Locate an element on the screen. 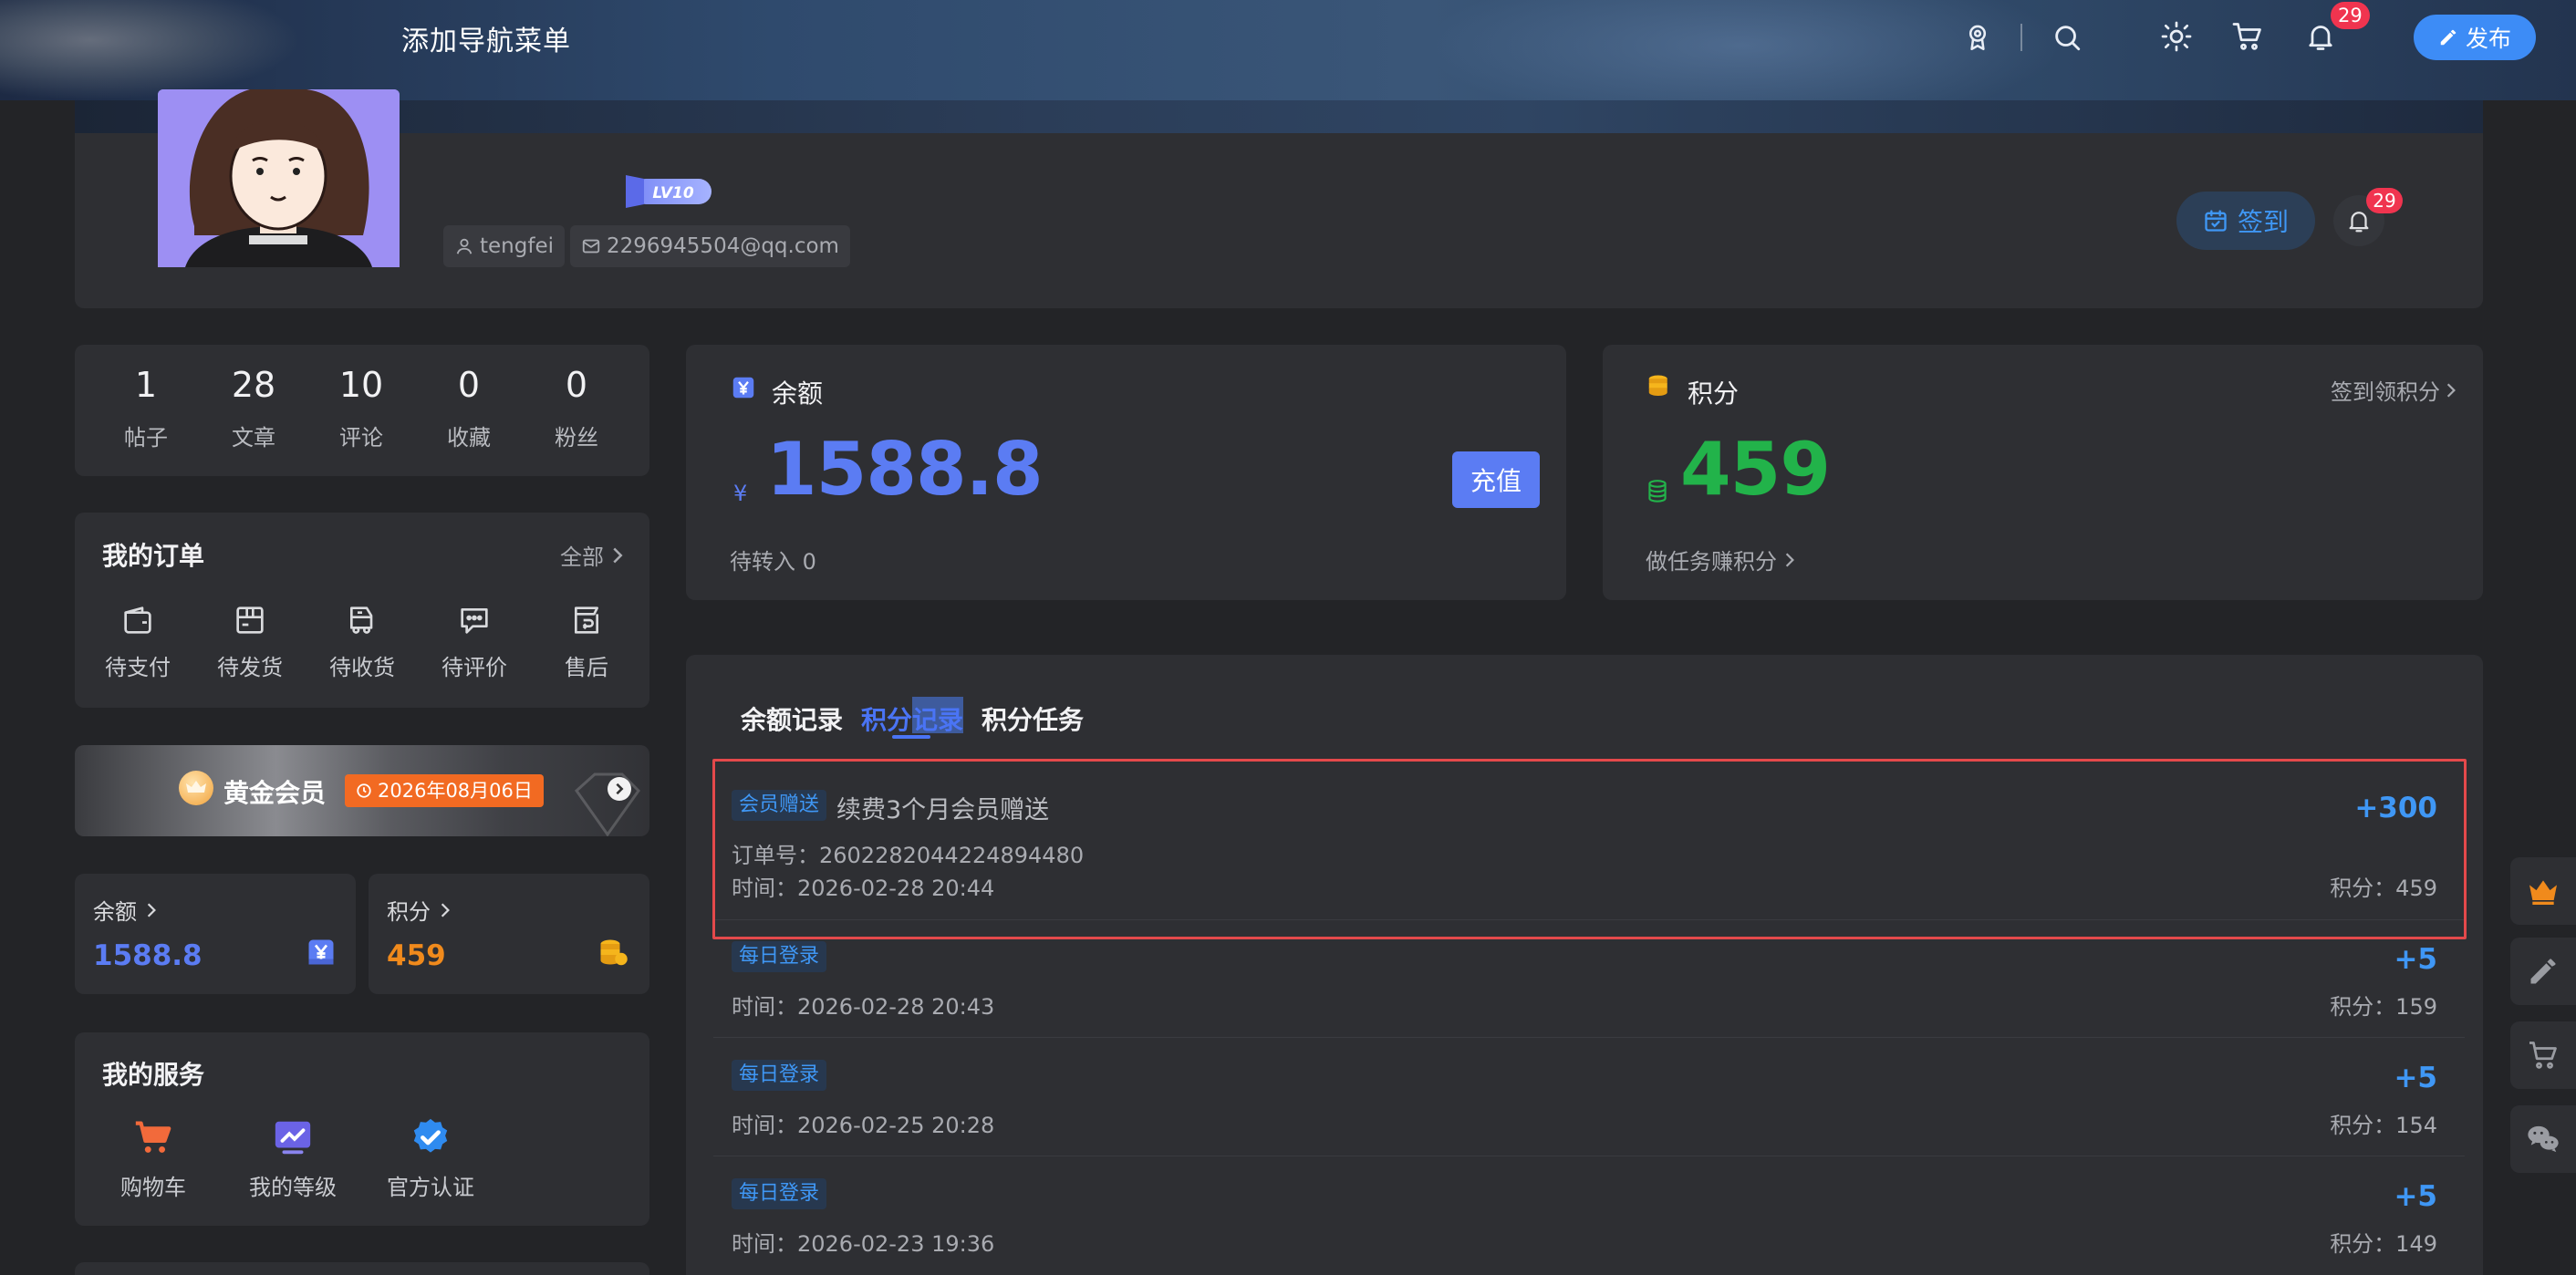  package-icon is located at coordinates (250, 620).